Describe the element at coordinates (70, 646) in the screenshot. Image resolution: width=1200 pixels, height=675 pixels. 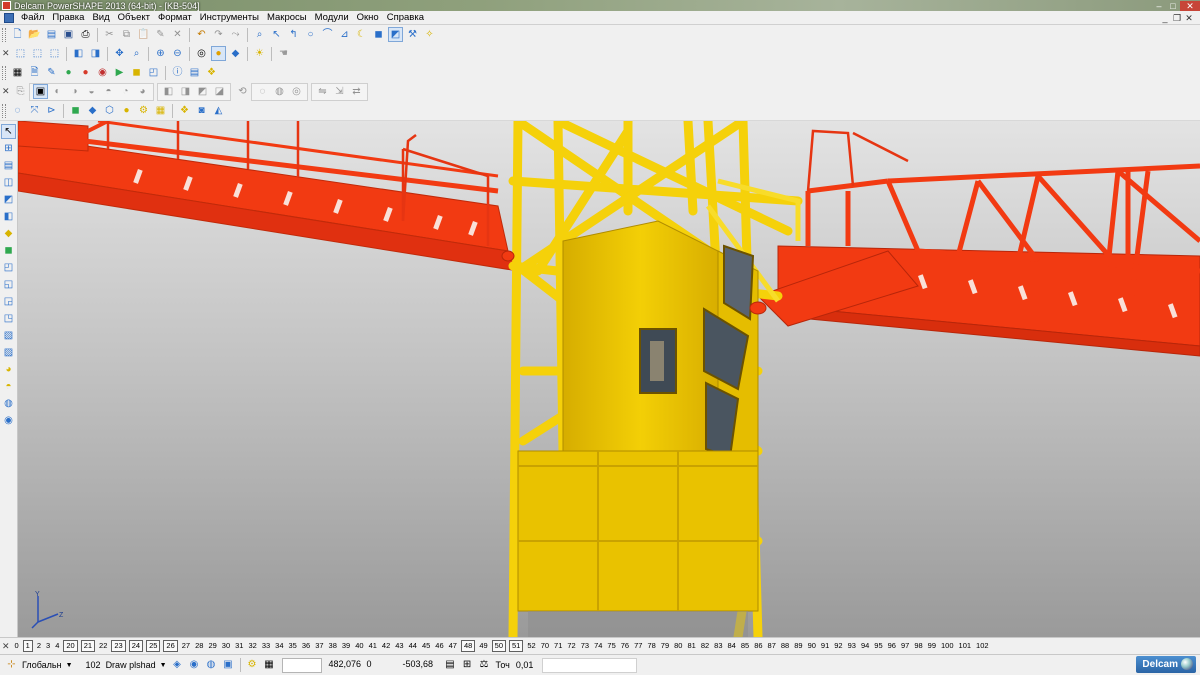
I see `layer-item: 20` at that location.